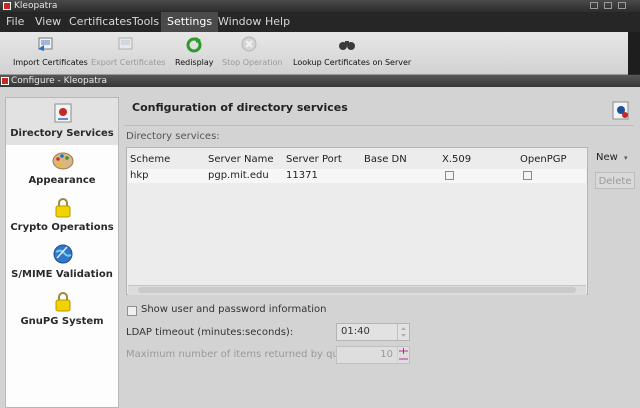  I want to click on palette-icon, so click(63, 161).